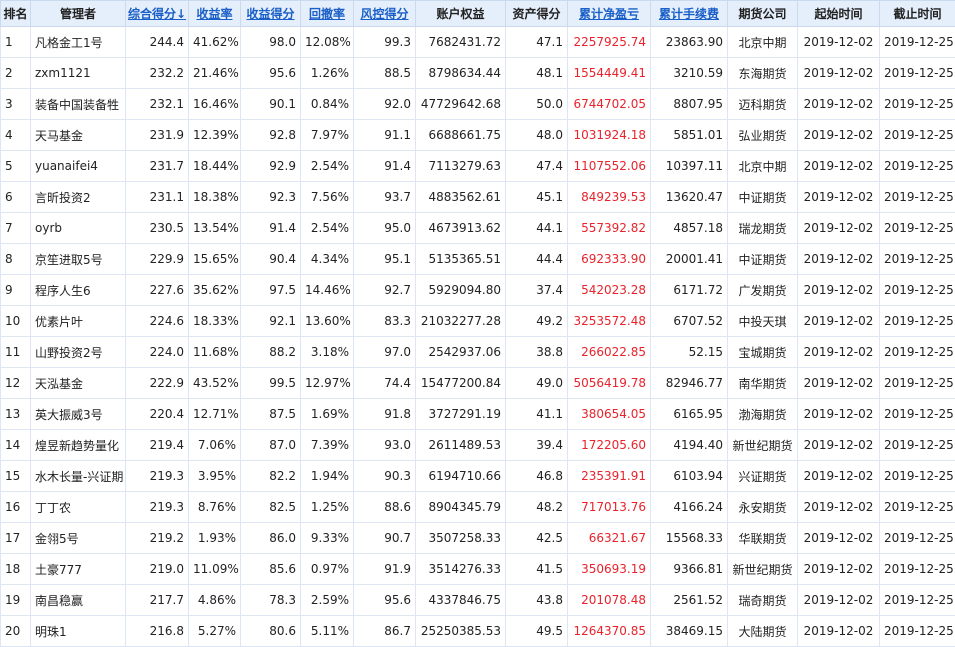 The height and width of the screenshot is (647, 955). What do you see at coordinates (327, 476) in the screenshot?
I see `cell-drawdown-rate: 1.94%` at bounding box center [327, 476].